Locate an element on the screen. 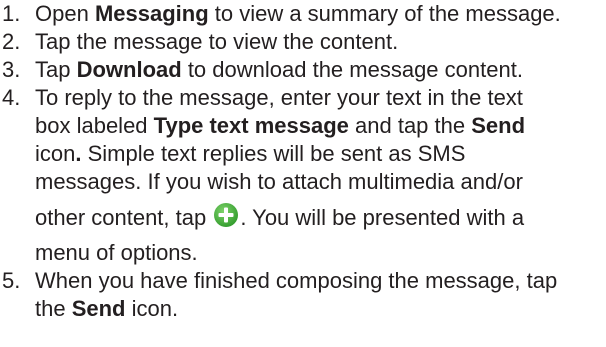  step-number: 2. is located at coordinates (11, 41).